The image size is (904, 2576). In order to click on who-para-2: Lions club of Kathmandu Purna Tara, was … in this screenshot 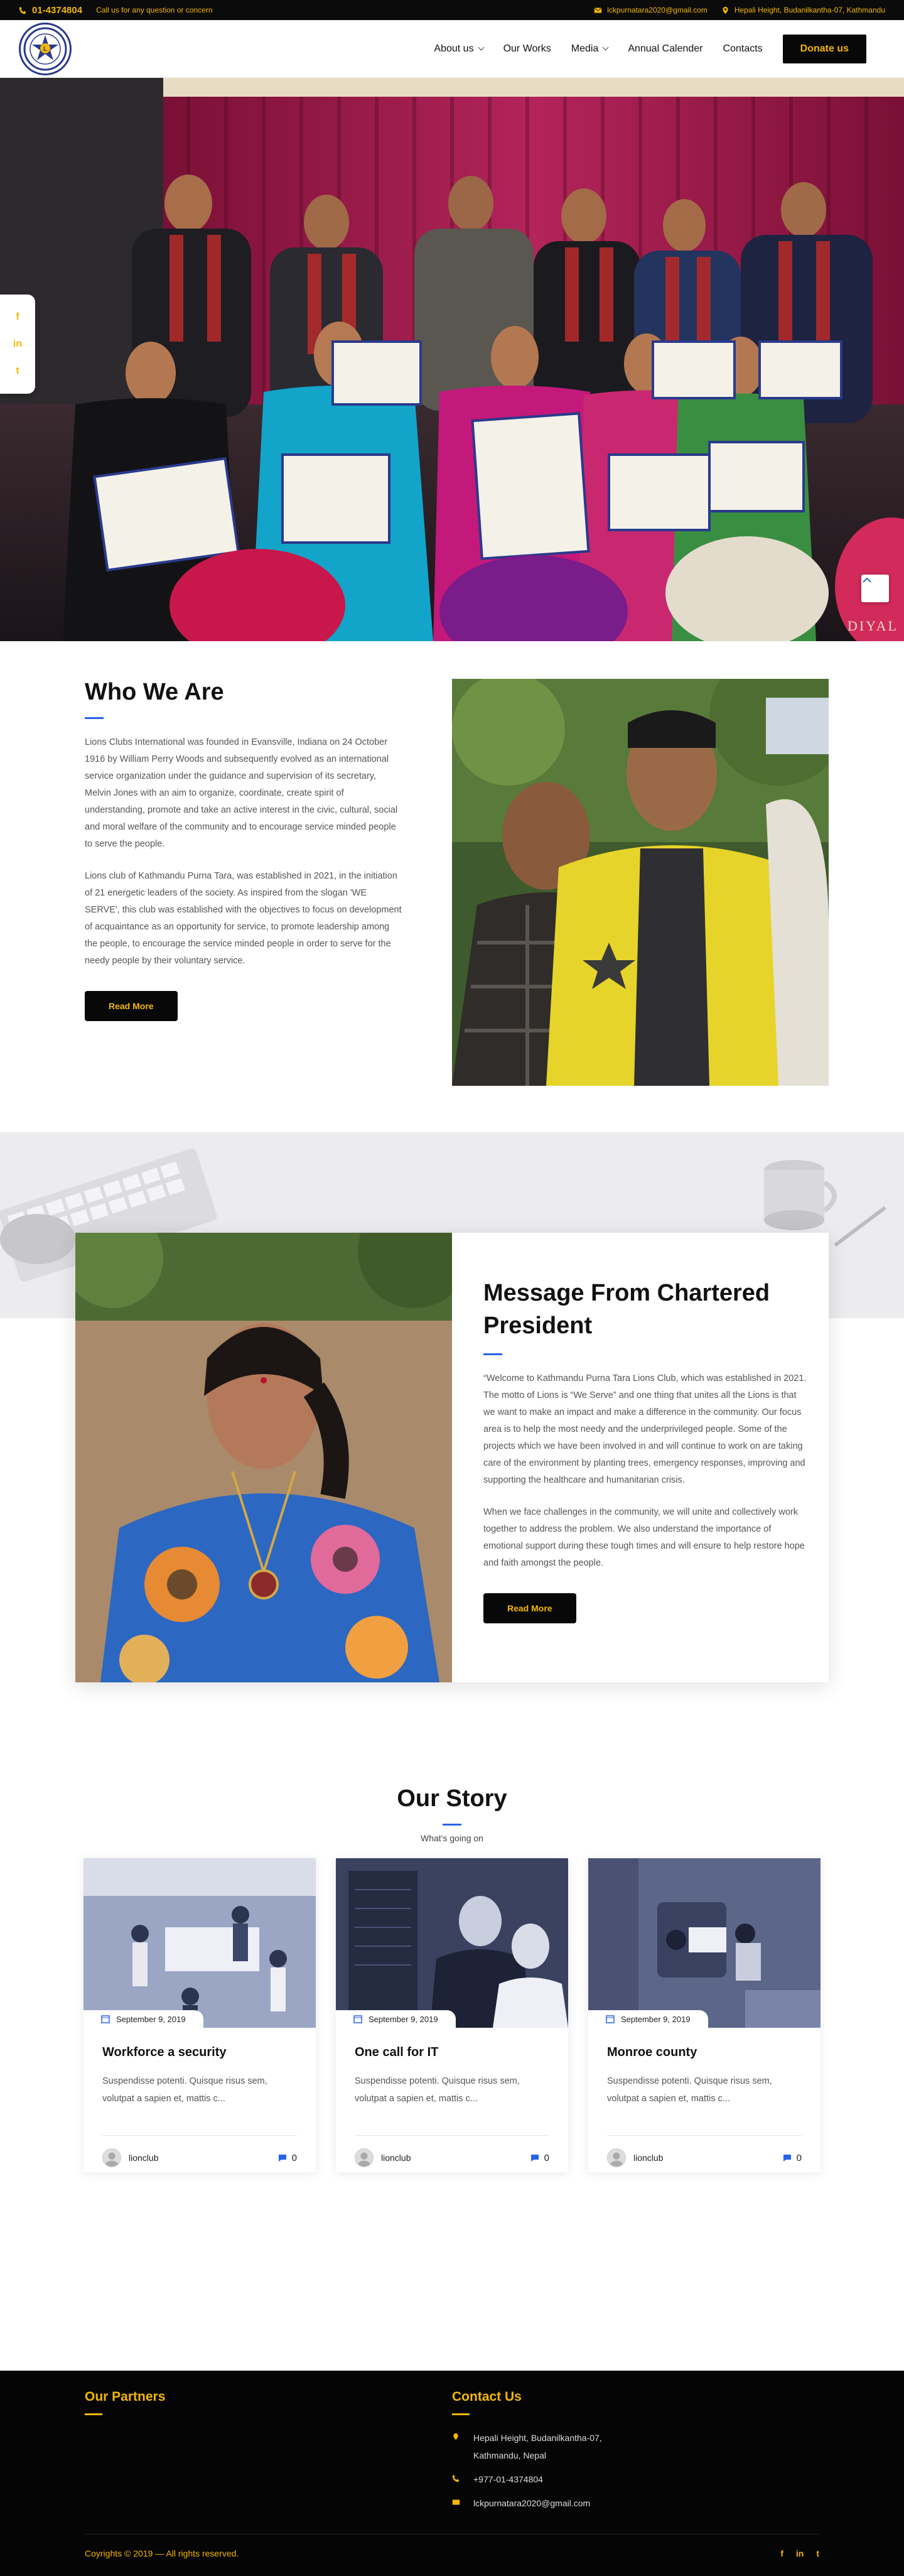, I will do `click(243, 918)`.